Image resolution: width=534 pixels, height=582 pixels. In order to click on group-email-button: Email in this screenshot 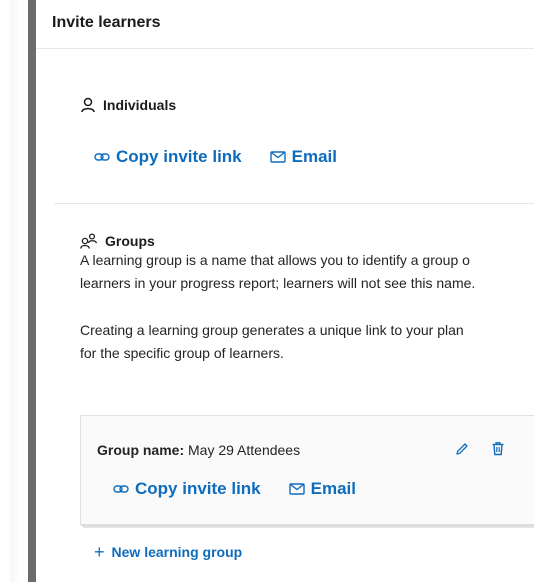, I will do `click(322, 489)`.